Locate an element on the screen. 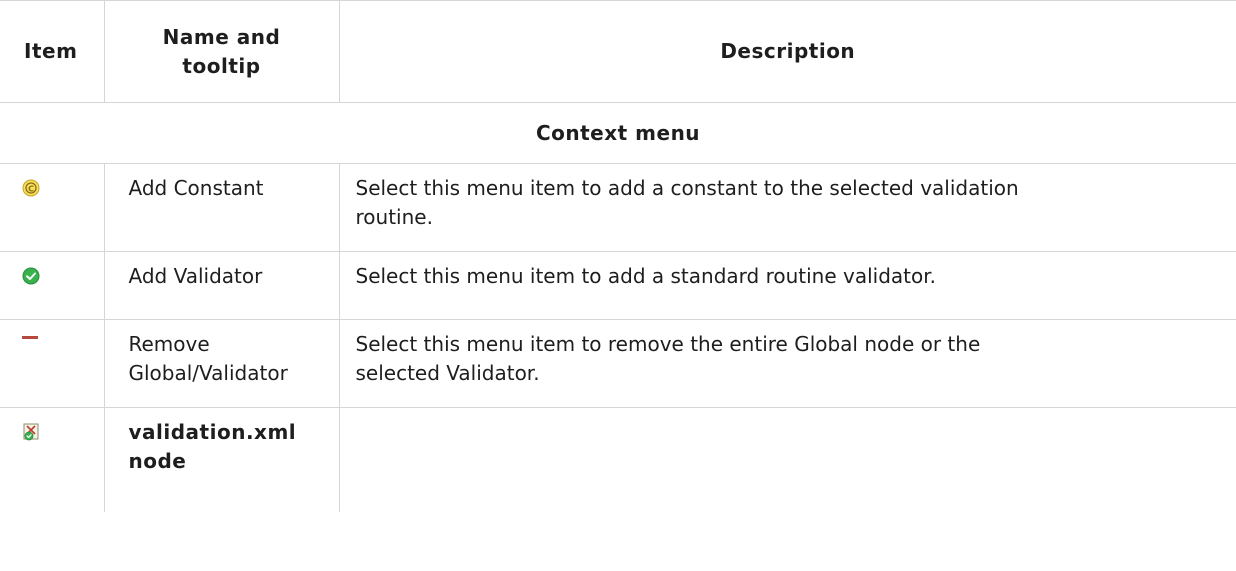 The image size is (1236, 571). constant-icon: C is located at coordinates (31, 186).